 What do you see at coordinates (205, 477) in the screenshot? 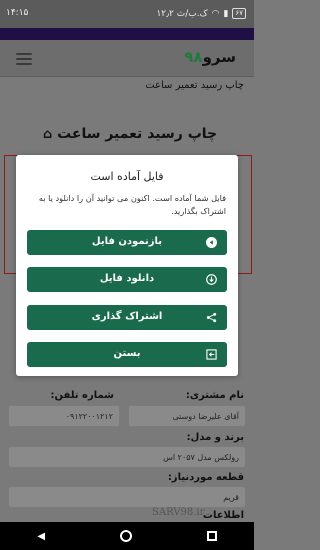
I see `part-label: قطعه موردنیاز:` at bounding box center [205, 477].